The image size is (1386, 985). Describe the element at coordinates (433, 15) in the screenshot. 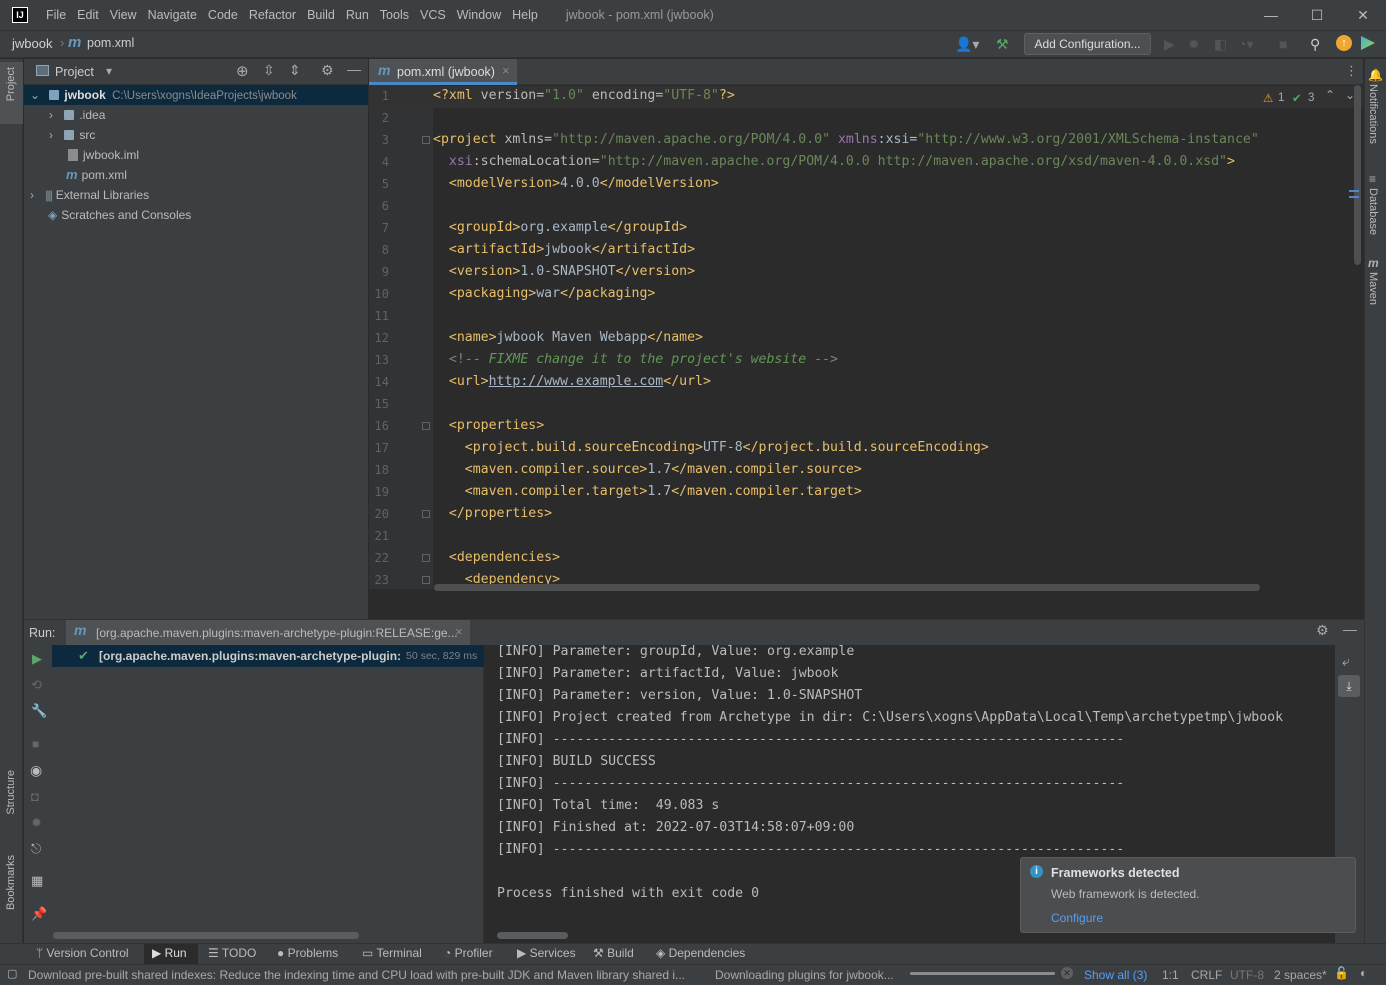

I see `menu-vcs: VCS` at that location.